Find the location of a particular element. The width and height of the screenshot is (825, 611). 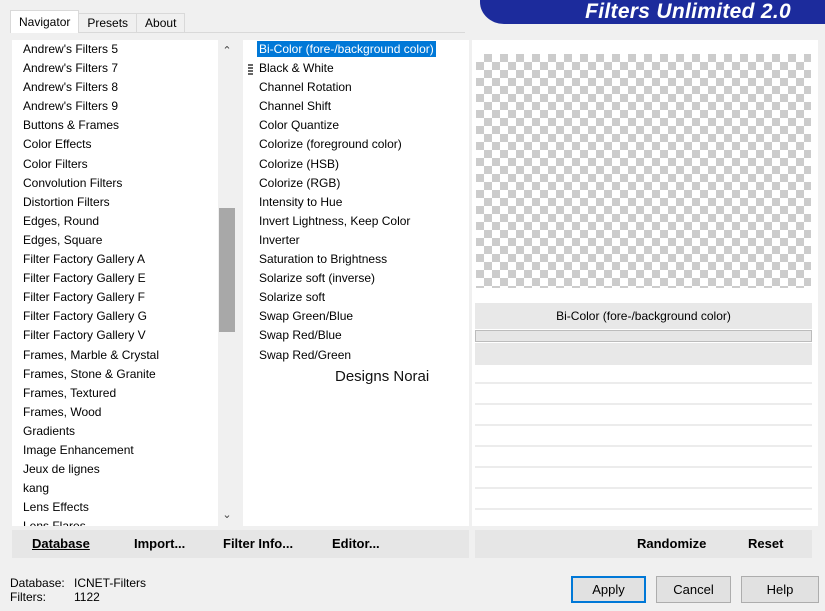

filter-item-label: Channel Shift is located at coordinates (295, 106).